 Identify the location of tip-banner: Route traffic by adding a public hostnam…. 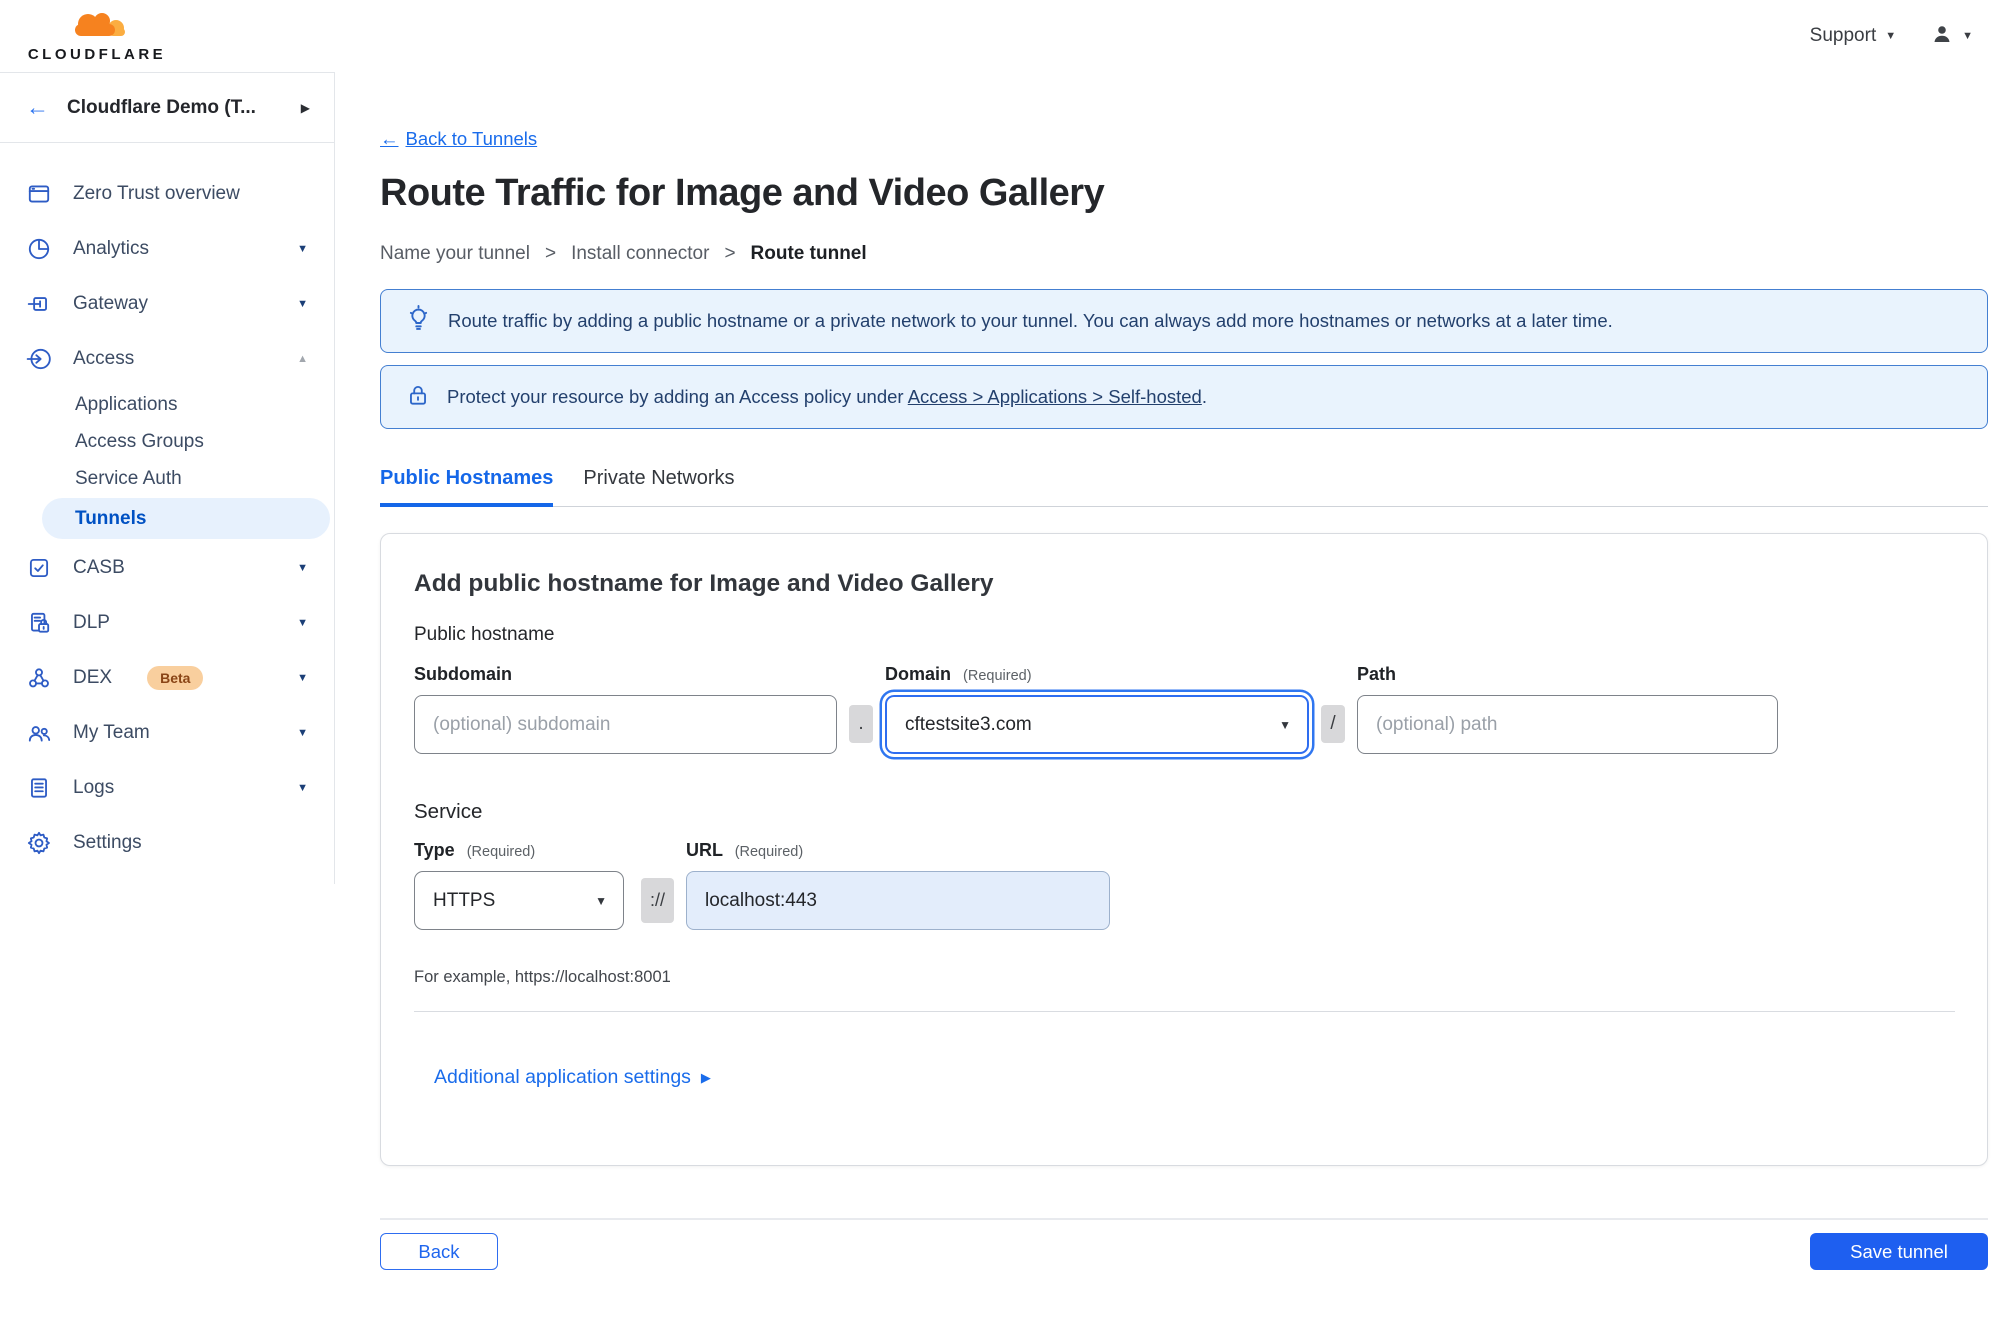
(1184, 321).